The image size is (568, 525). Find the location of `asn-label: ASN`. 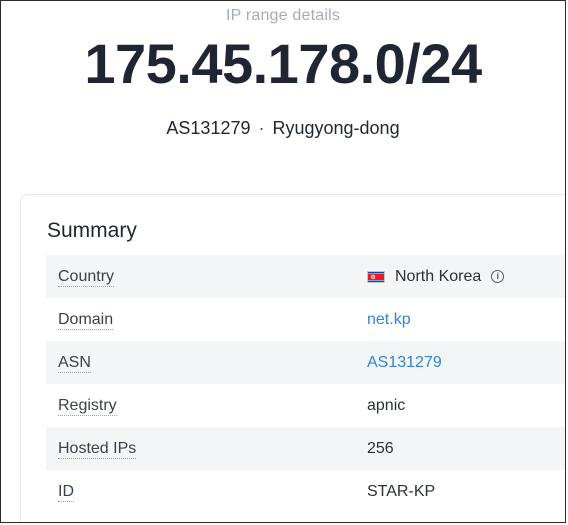

asn-label: ASN is located at coordinates (74, 363).